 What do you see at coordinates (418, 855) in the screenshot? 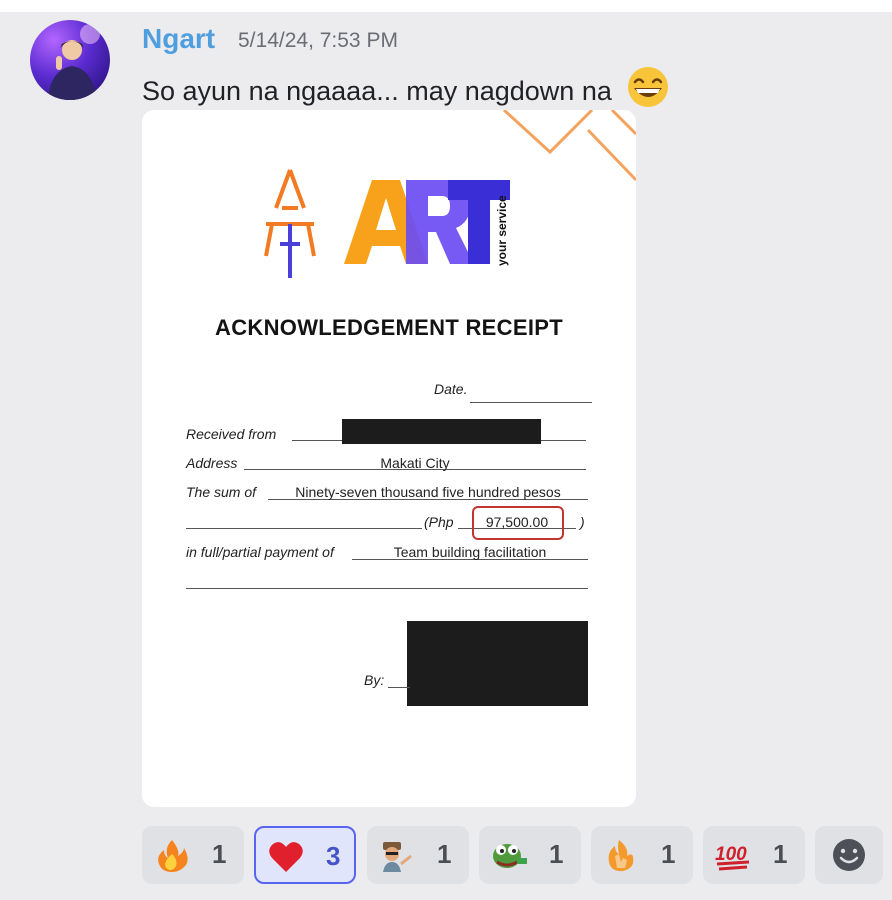
I see `reaction-custom-man: 1` at bounding box center [418, 855].